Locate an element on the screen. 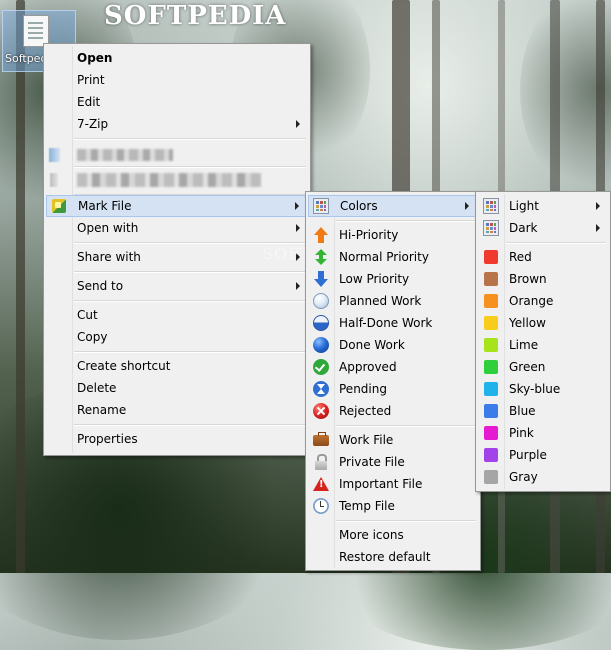 This screenshot has height=650, width=611. submenu-item-half-done-work: Half-Done Work is located at coordinates (393, 323).